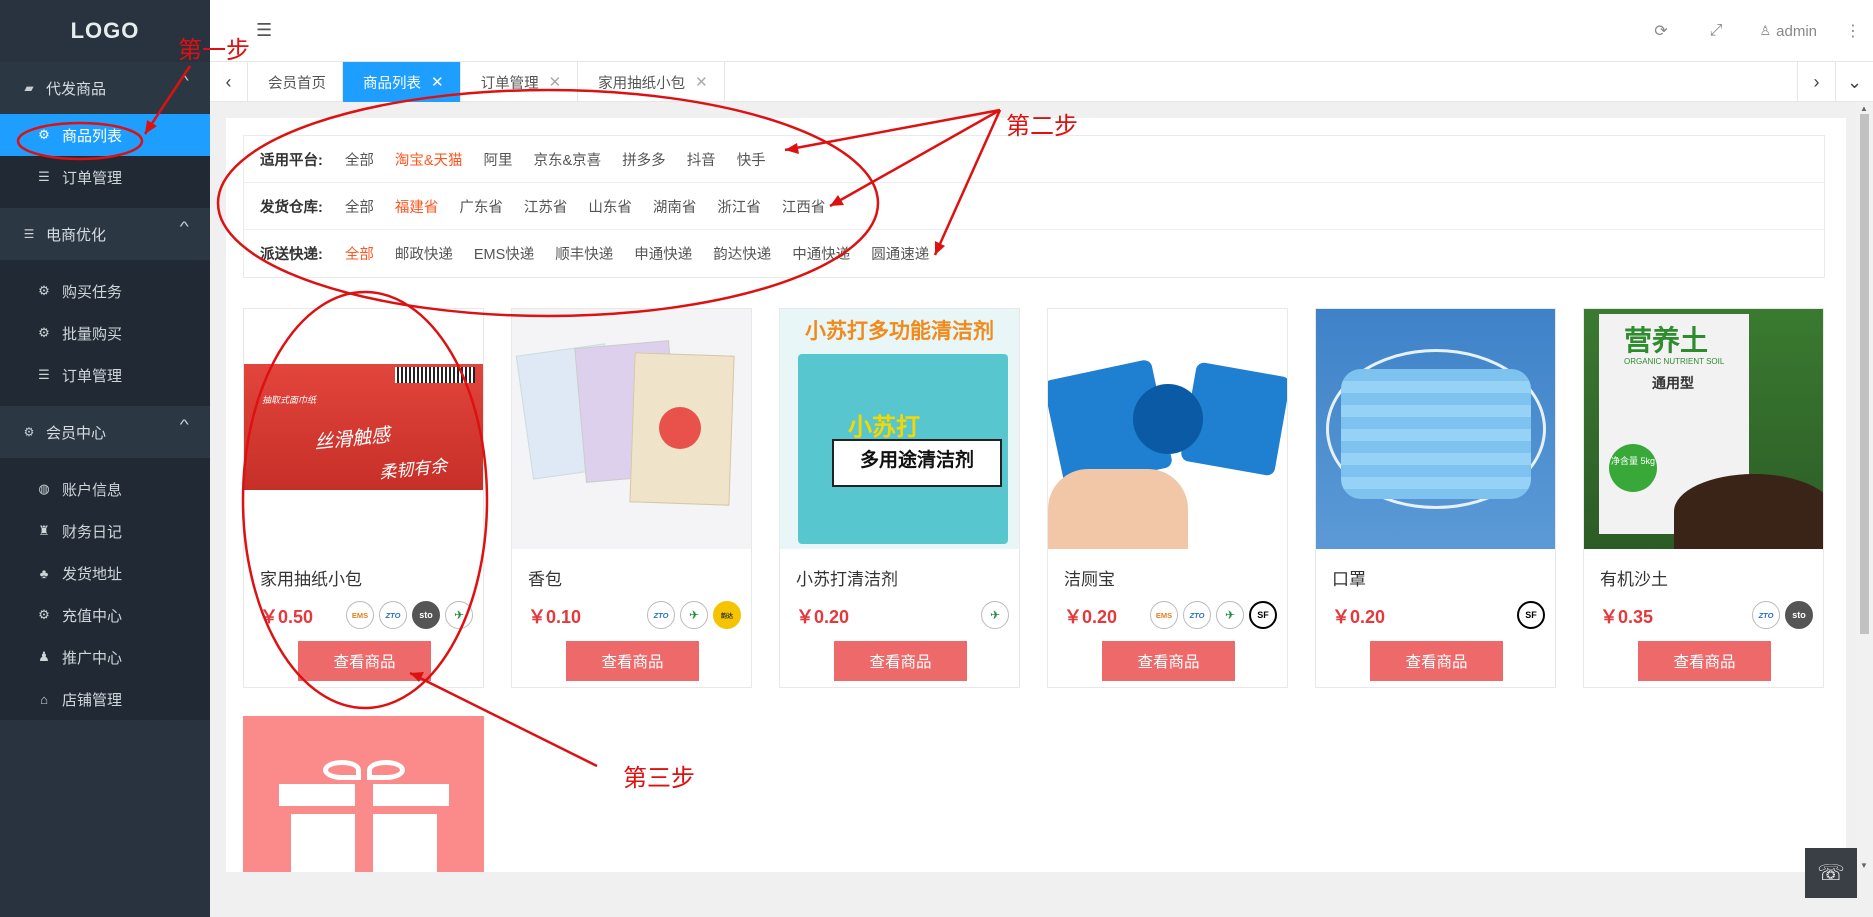  I want to click on sidebar-item-store-management: ⌂ 店铺管理, so click(105, 699).